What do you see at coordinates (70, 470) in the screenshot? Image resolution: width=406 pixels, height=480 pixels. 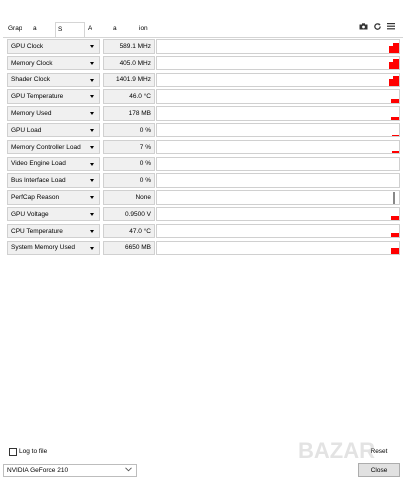 I see `gpu-select: NVIDIA GeForce 210` at bounding box center [70, 470].